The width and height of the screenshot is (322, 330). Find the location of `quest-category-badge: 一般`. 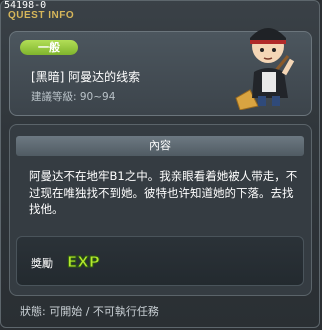

quest-category-badge: 一般 is located at coordinates (49, 47).